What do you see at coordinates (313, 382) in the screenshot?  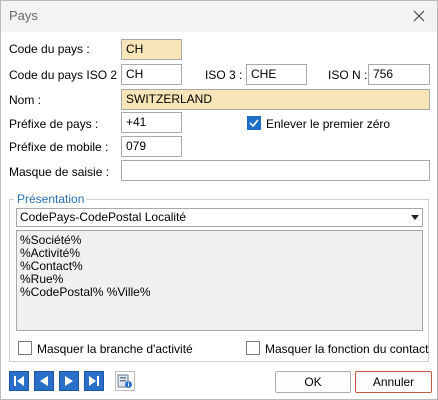 I see `ok-button: OK` at bounding box center [313, 382].